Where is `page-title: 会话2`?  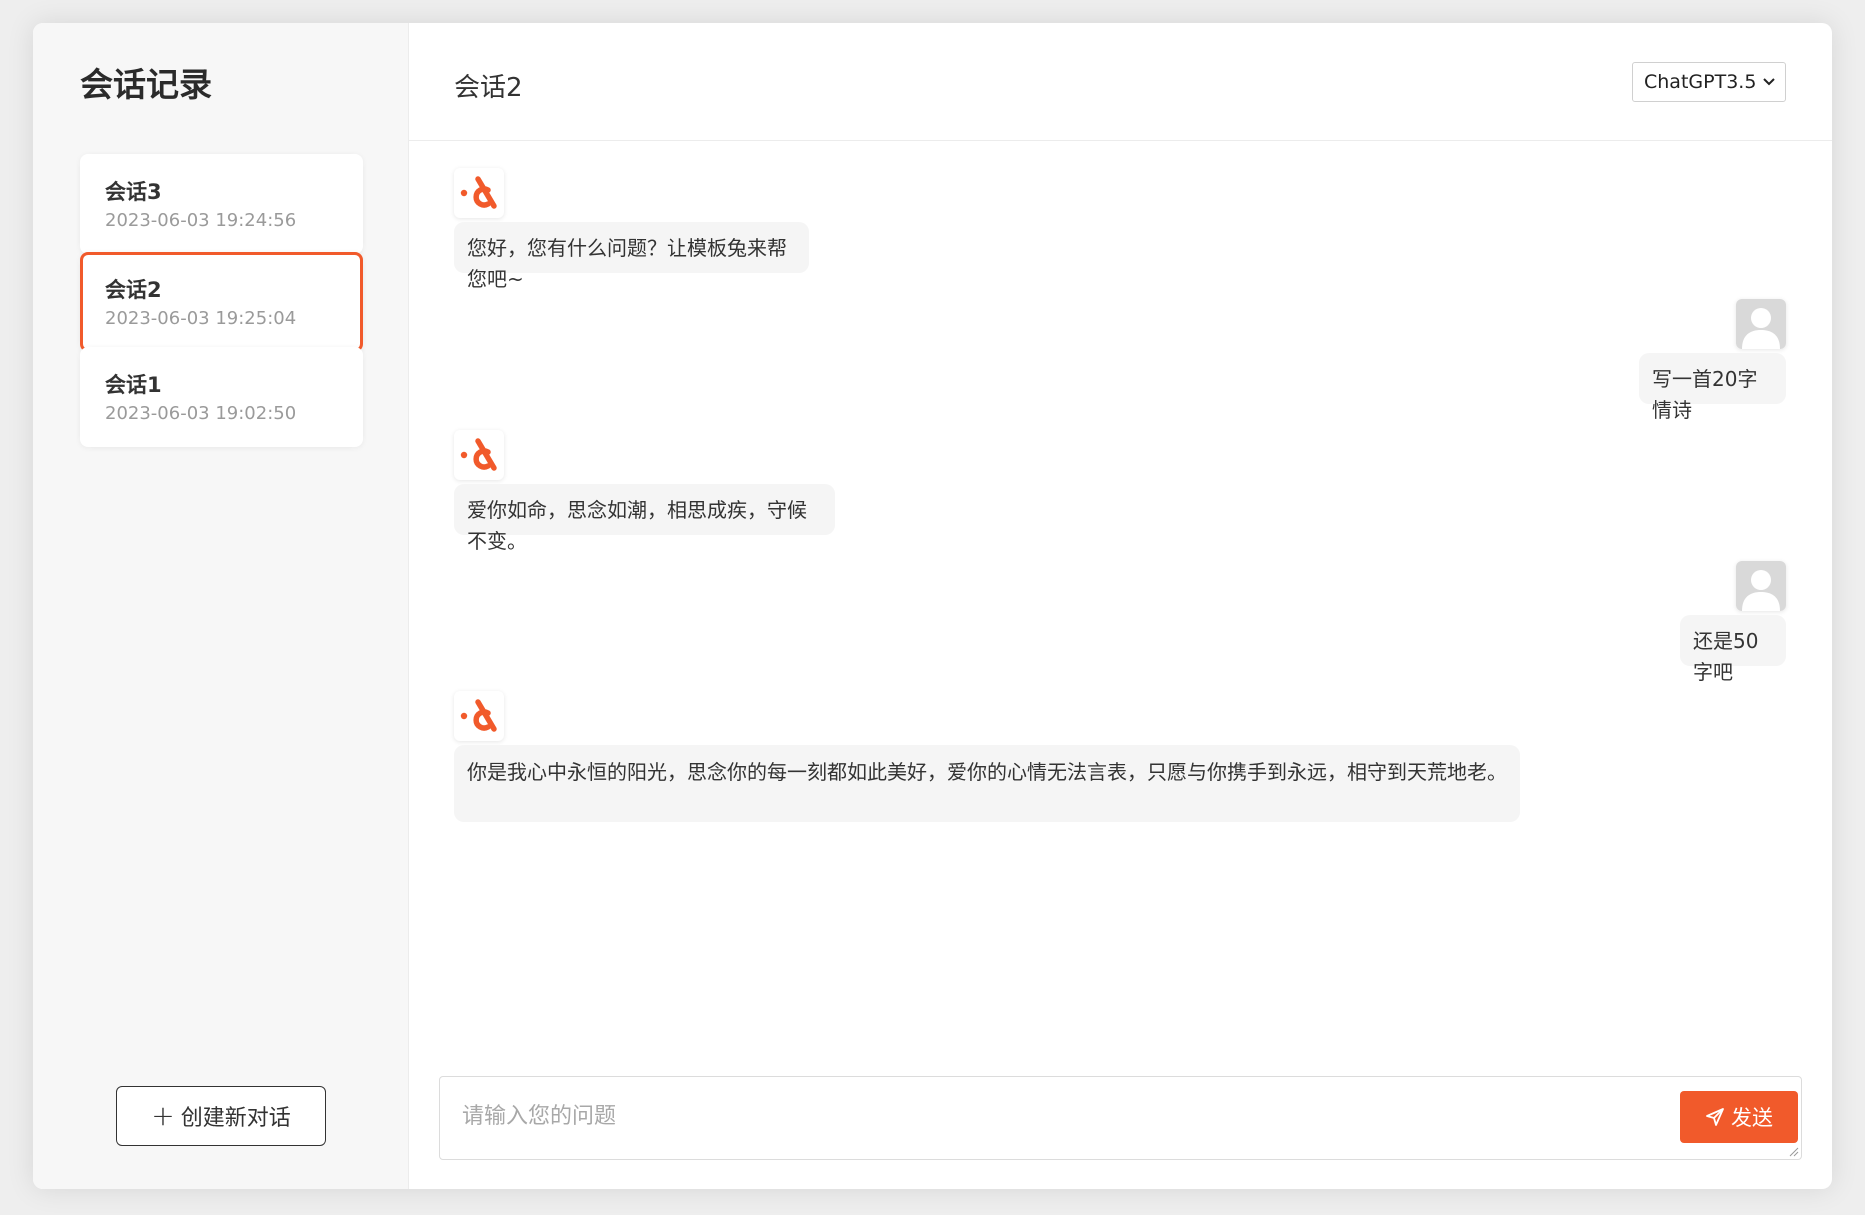 page-title: 会话2 is located at coordinates (488, 88).